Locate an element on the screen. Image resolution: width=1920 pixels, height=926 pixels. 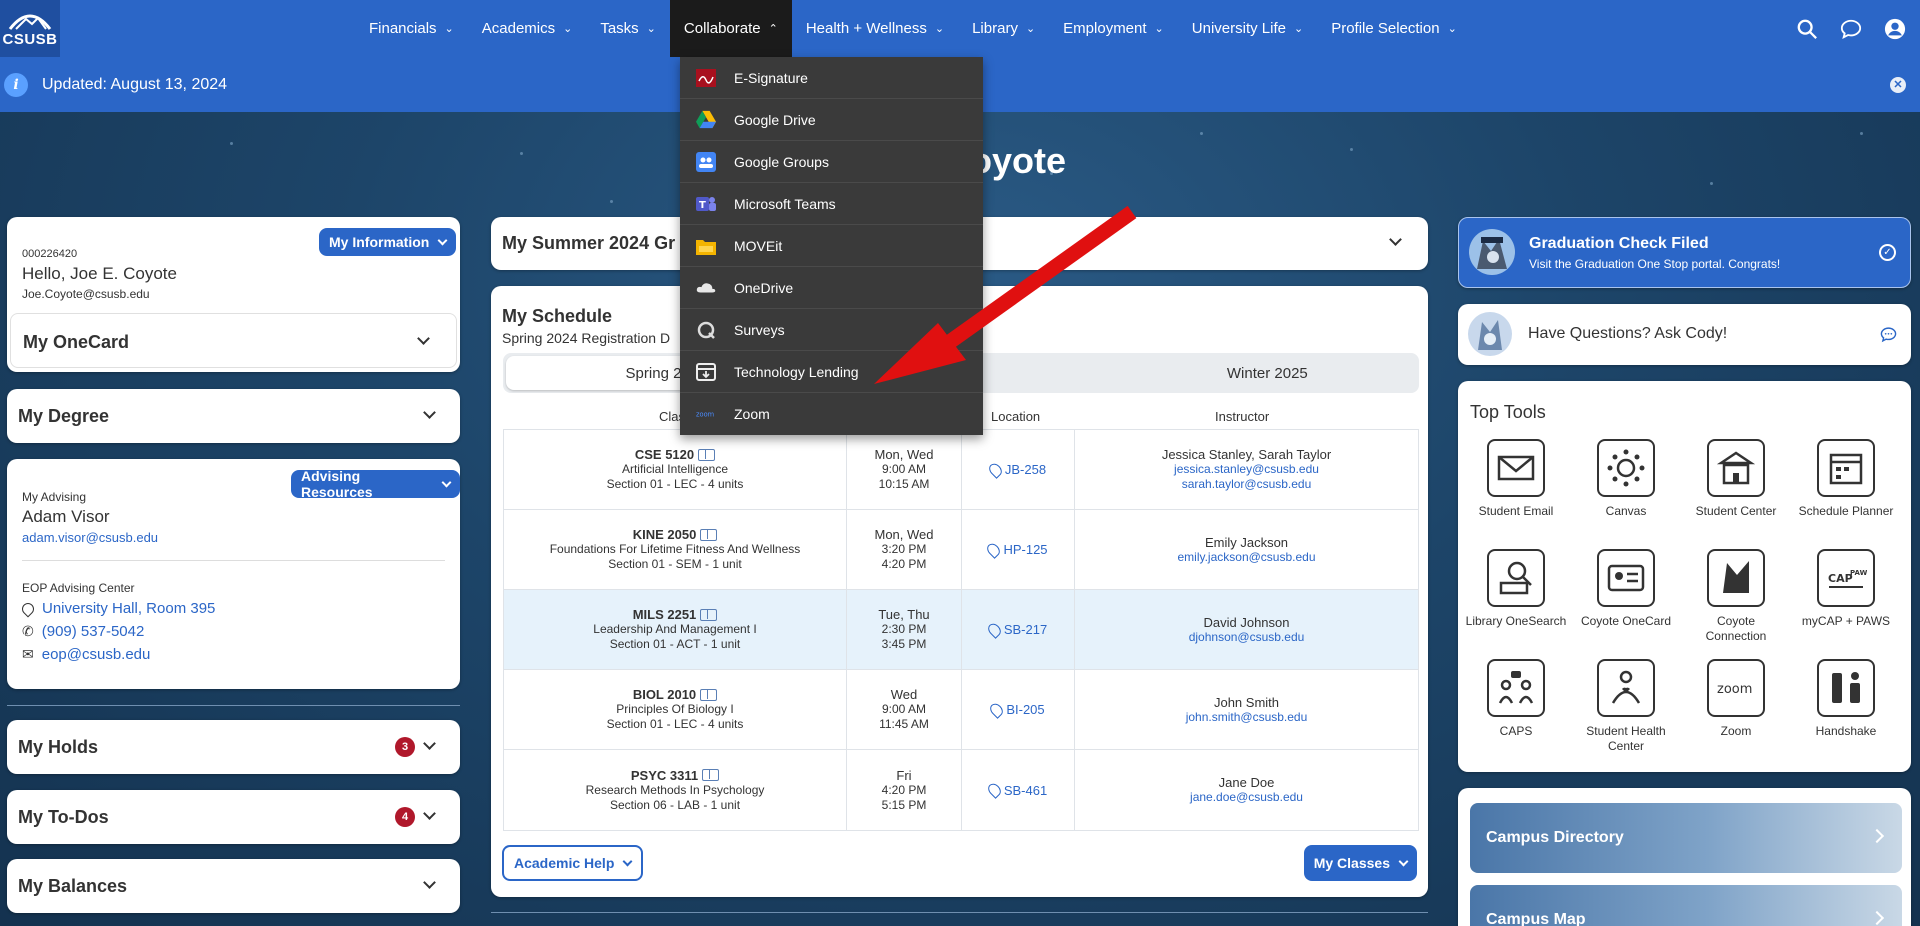
instructor-email: jane.doe@csusb.edu is located at coordinates (1246, 797).